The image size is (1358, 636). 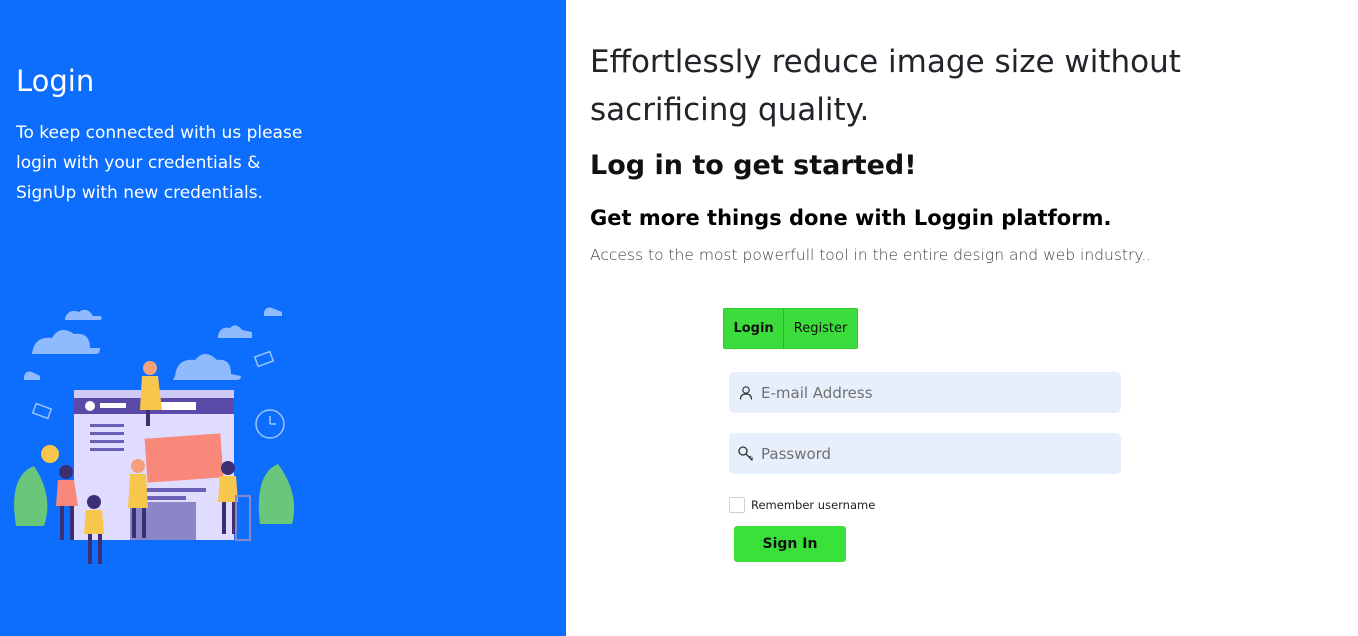 I want to click on left-title: Login, so click(x=55, y=81).